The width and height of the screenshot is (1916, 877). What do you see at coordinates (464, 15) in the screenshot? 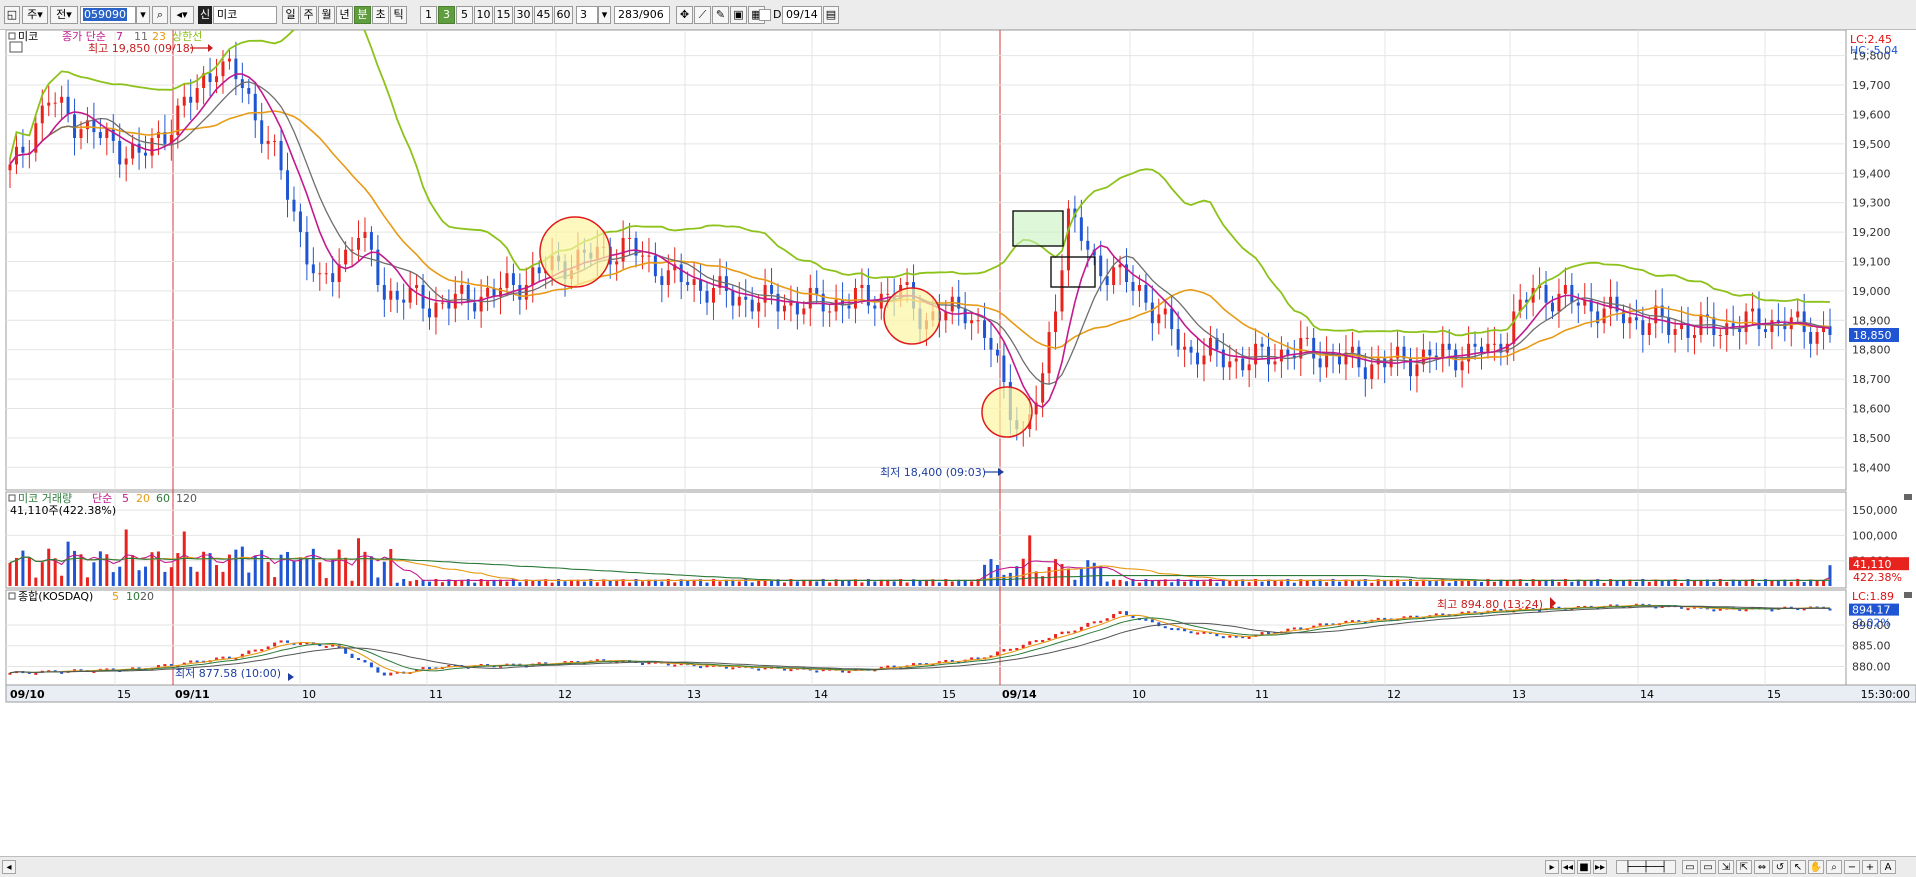
I see `interval-5-button: 5` at bounding box center [464, 15].